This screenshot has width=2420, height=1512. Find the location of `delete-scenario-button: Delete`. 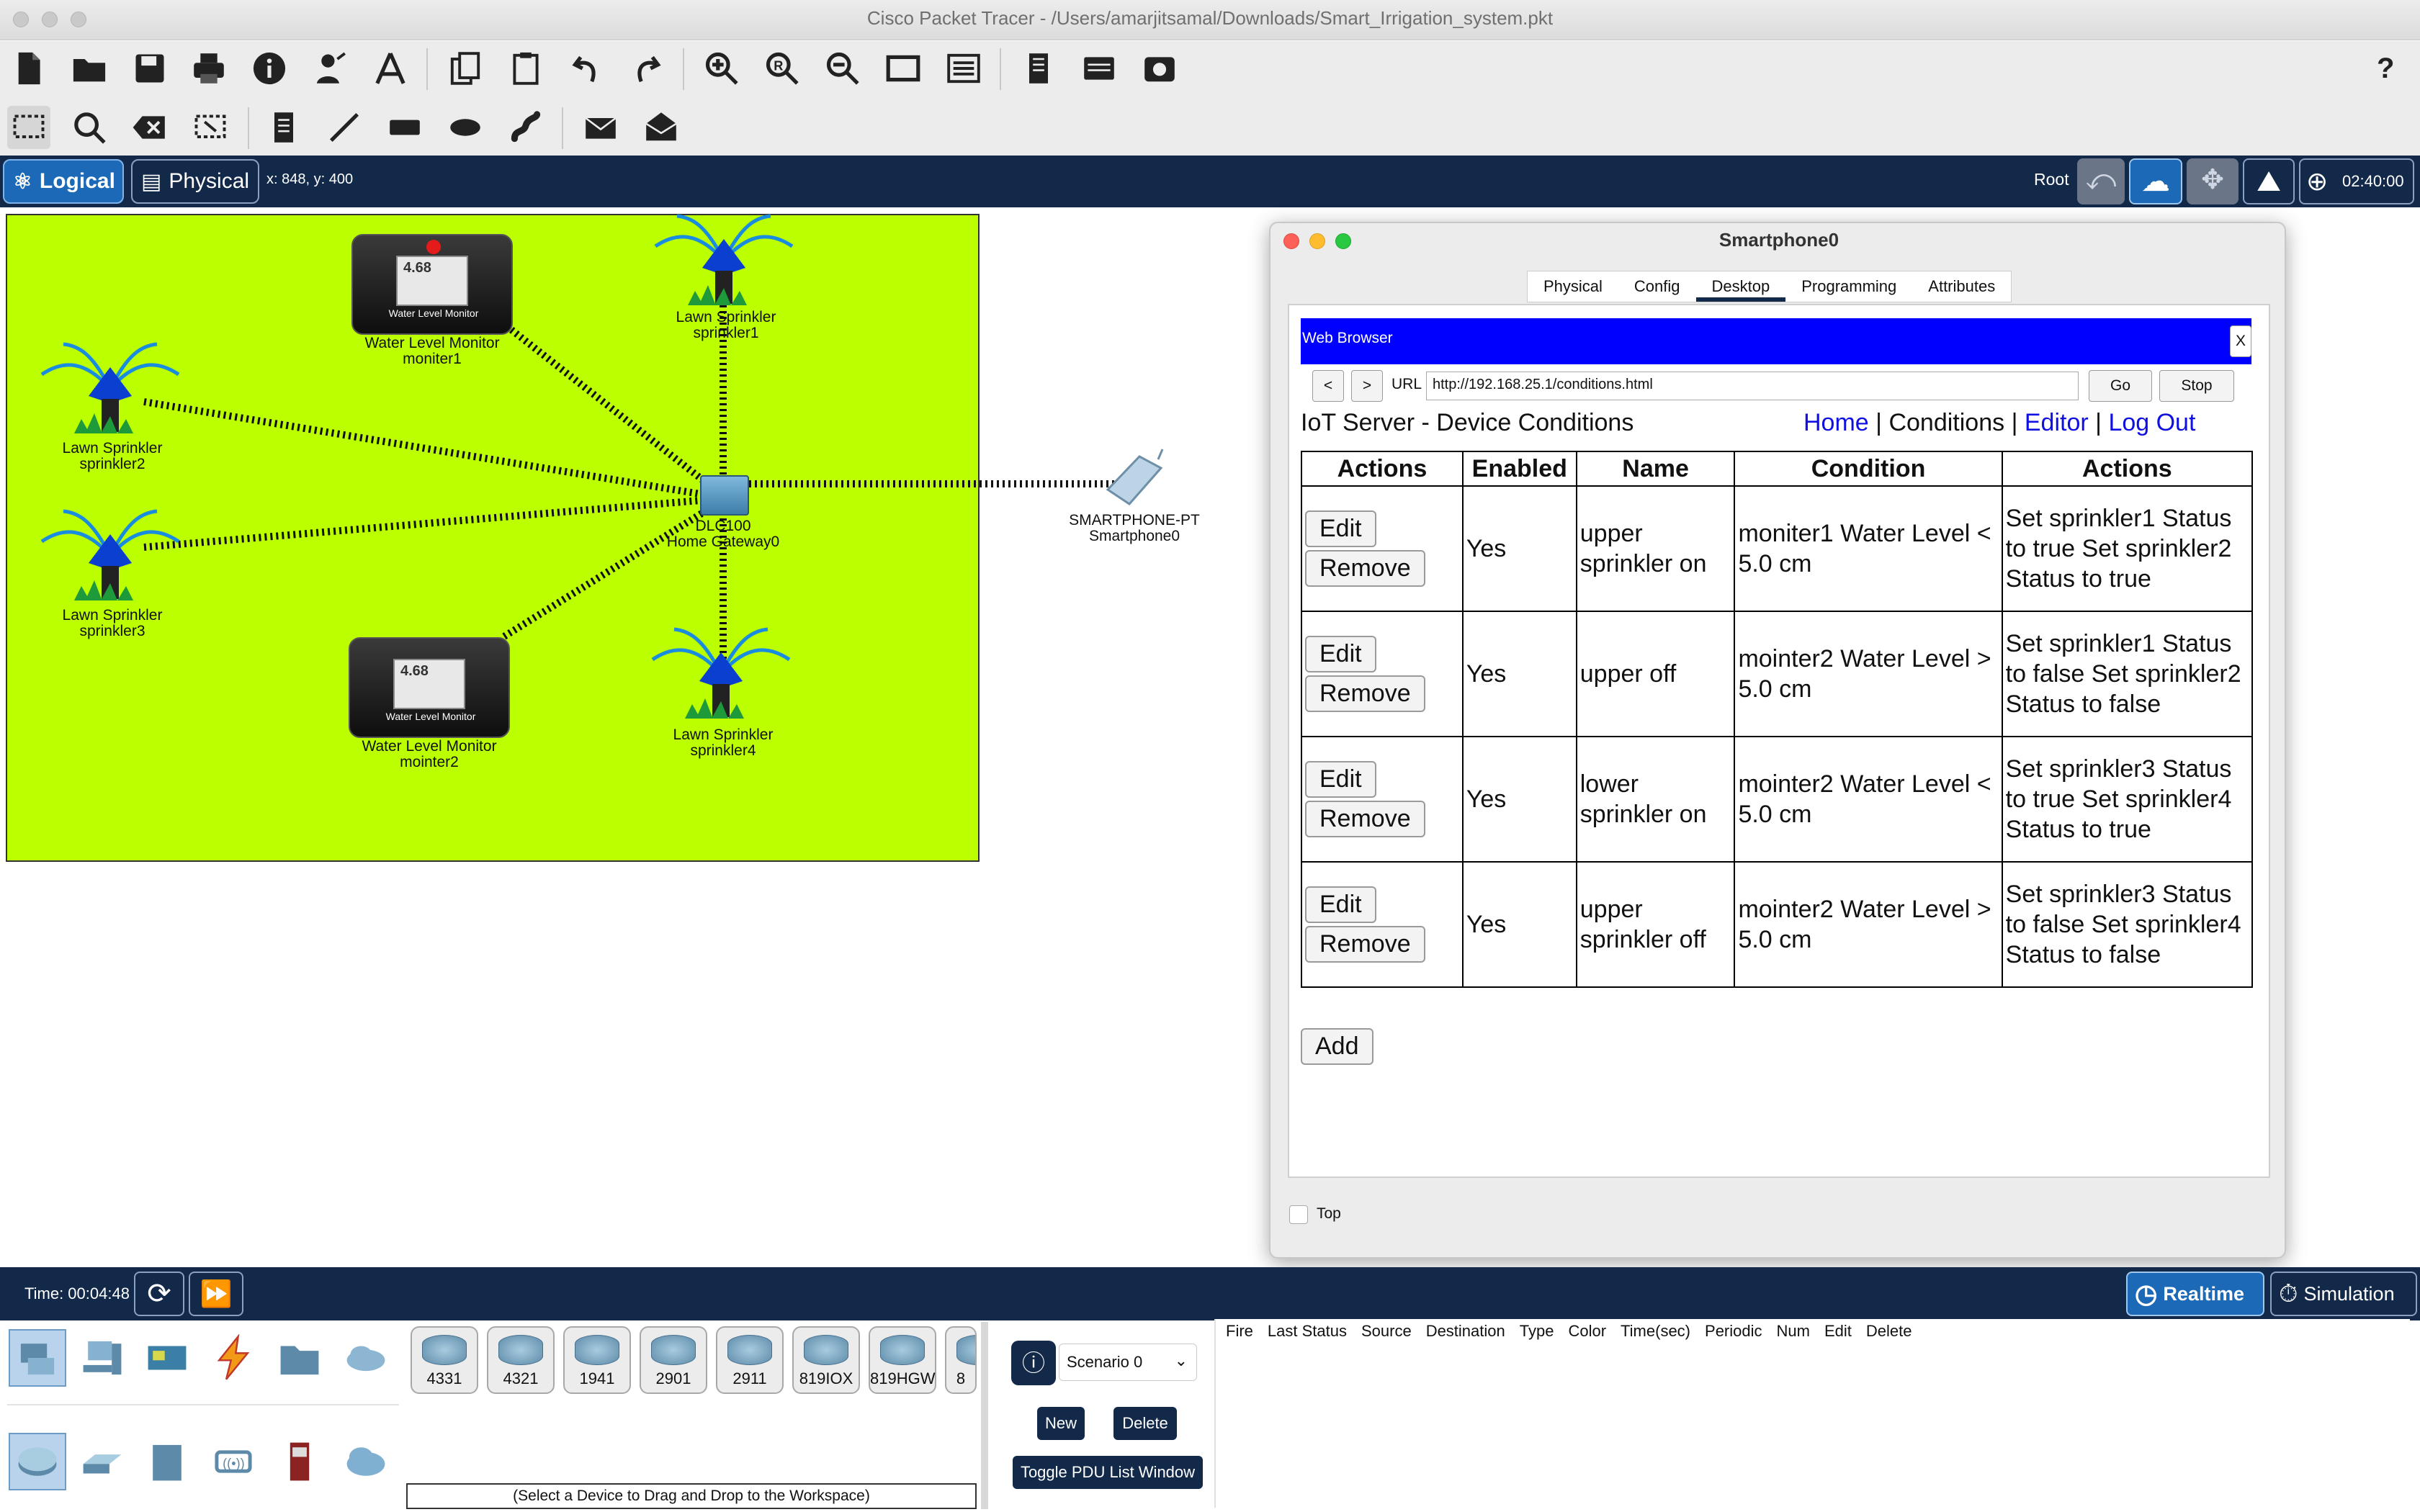

delete-scenario-button: Delete is located at coordinates (1145, 1423).